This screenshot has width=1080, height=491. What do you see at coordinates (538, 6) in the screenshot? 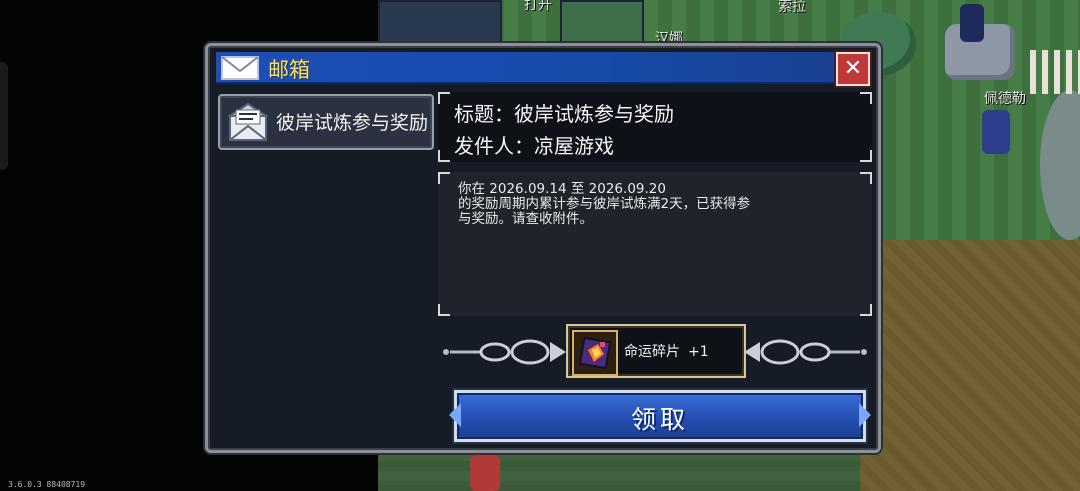
I see `npc-name-label: 打开` at bounding box center [538, 6].